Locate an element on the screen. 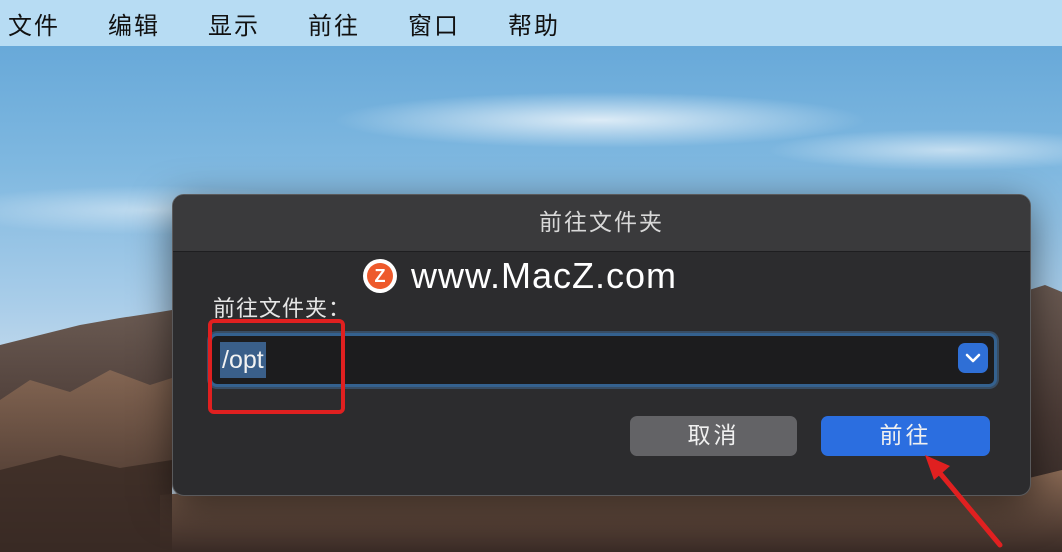 Image resolution: width=1062 pixels, height=552 pixels. go-button: 前往 is located at coordinates (905, 436).